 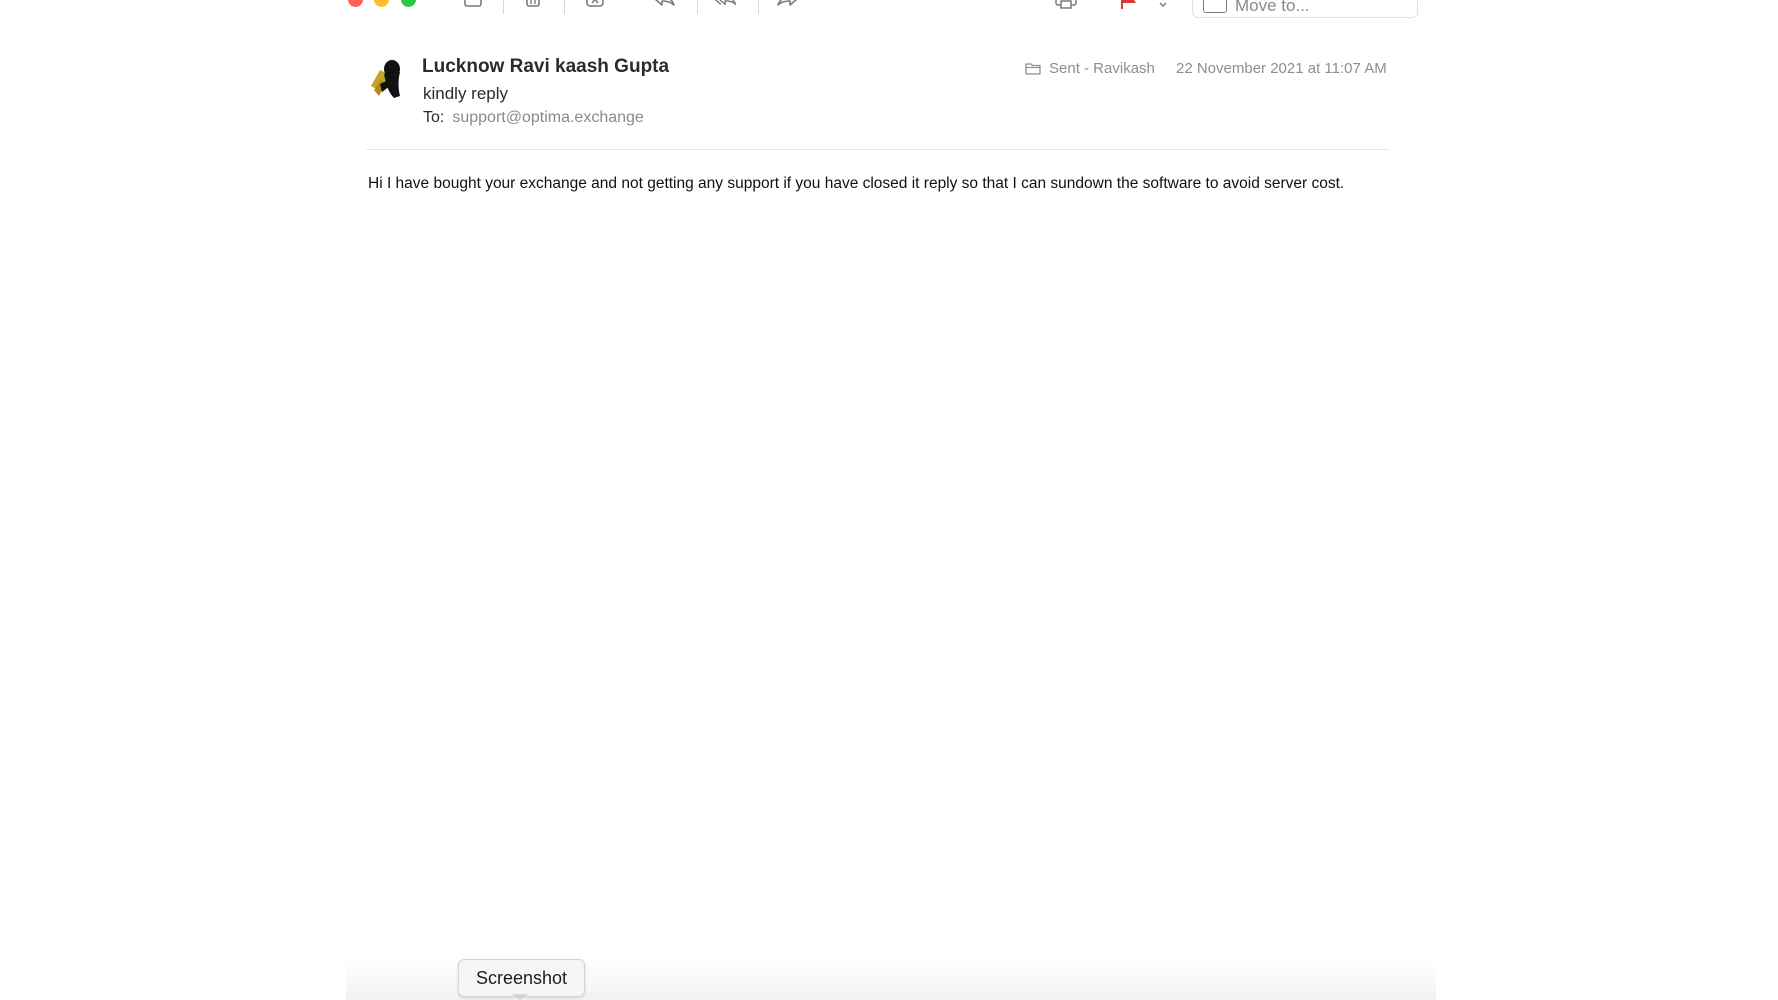 I want to click on print-icon, so click(x=1066, y=5).